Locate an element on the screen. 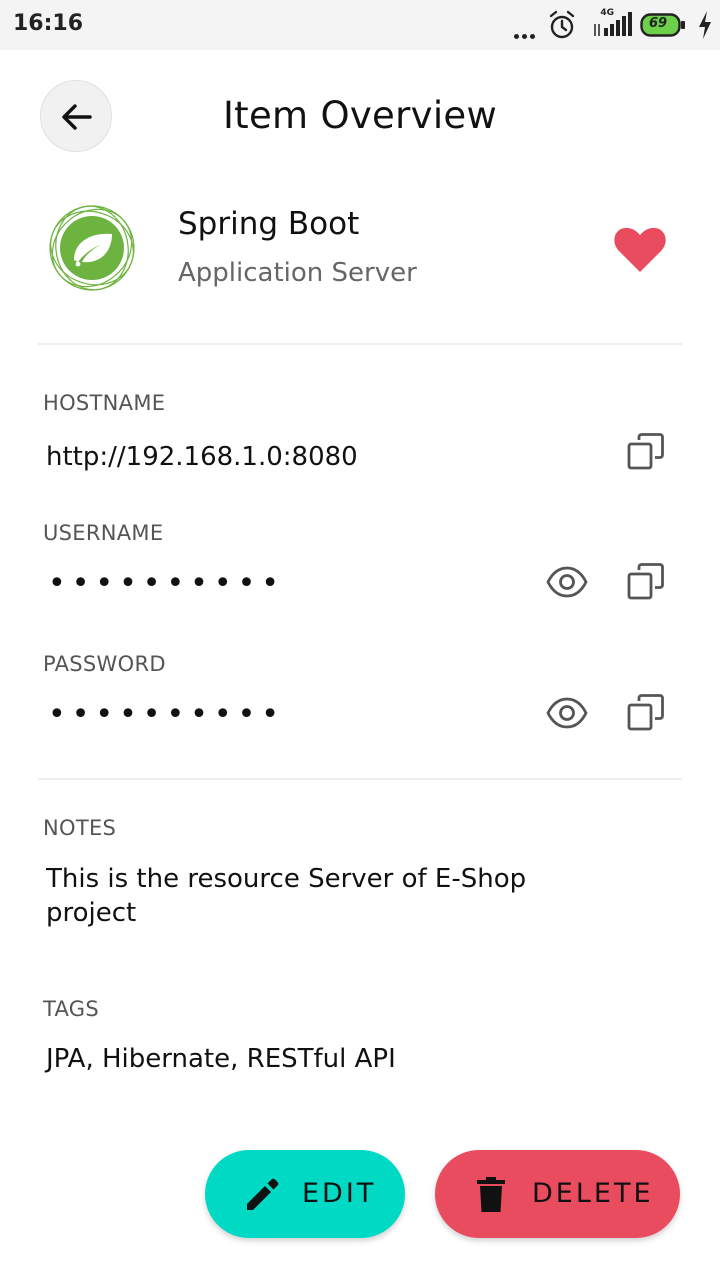  copy-username-icon is located at coordinates (646, 582).